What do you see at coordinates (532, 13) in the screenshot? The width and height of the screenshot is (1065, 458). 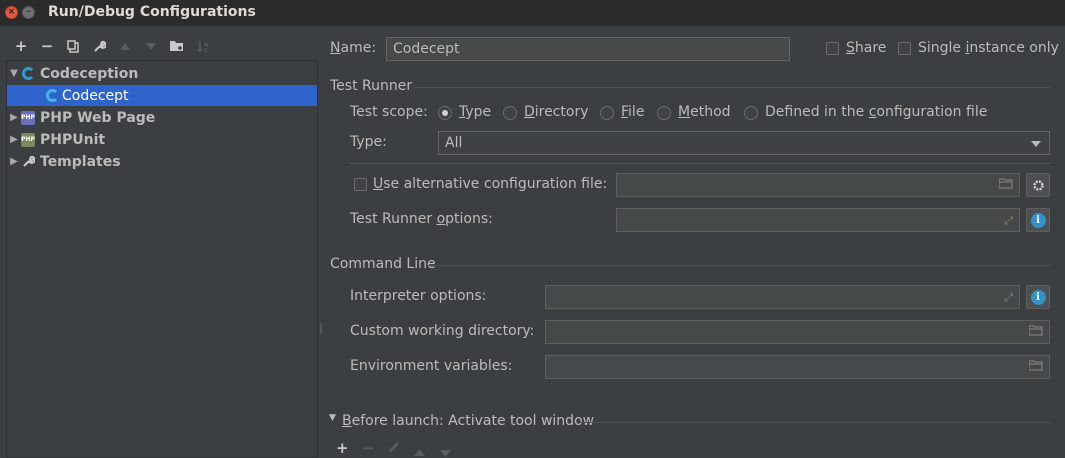 I see `title-bar: × – Run/Debug Configurations` at bounding box center [532, 13].